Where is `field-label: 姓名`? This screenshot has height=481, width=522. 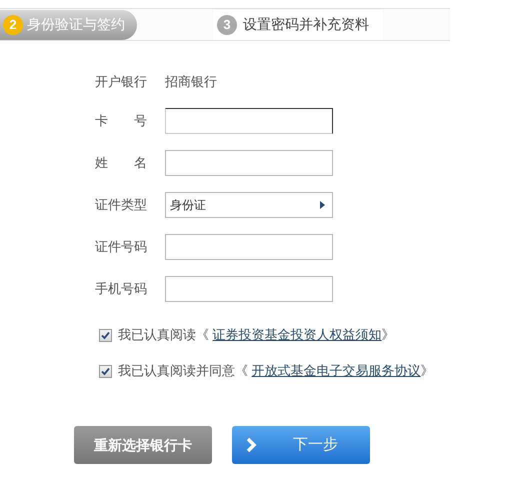
field-label: 姓名 is located at coordinates (121, 163).